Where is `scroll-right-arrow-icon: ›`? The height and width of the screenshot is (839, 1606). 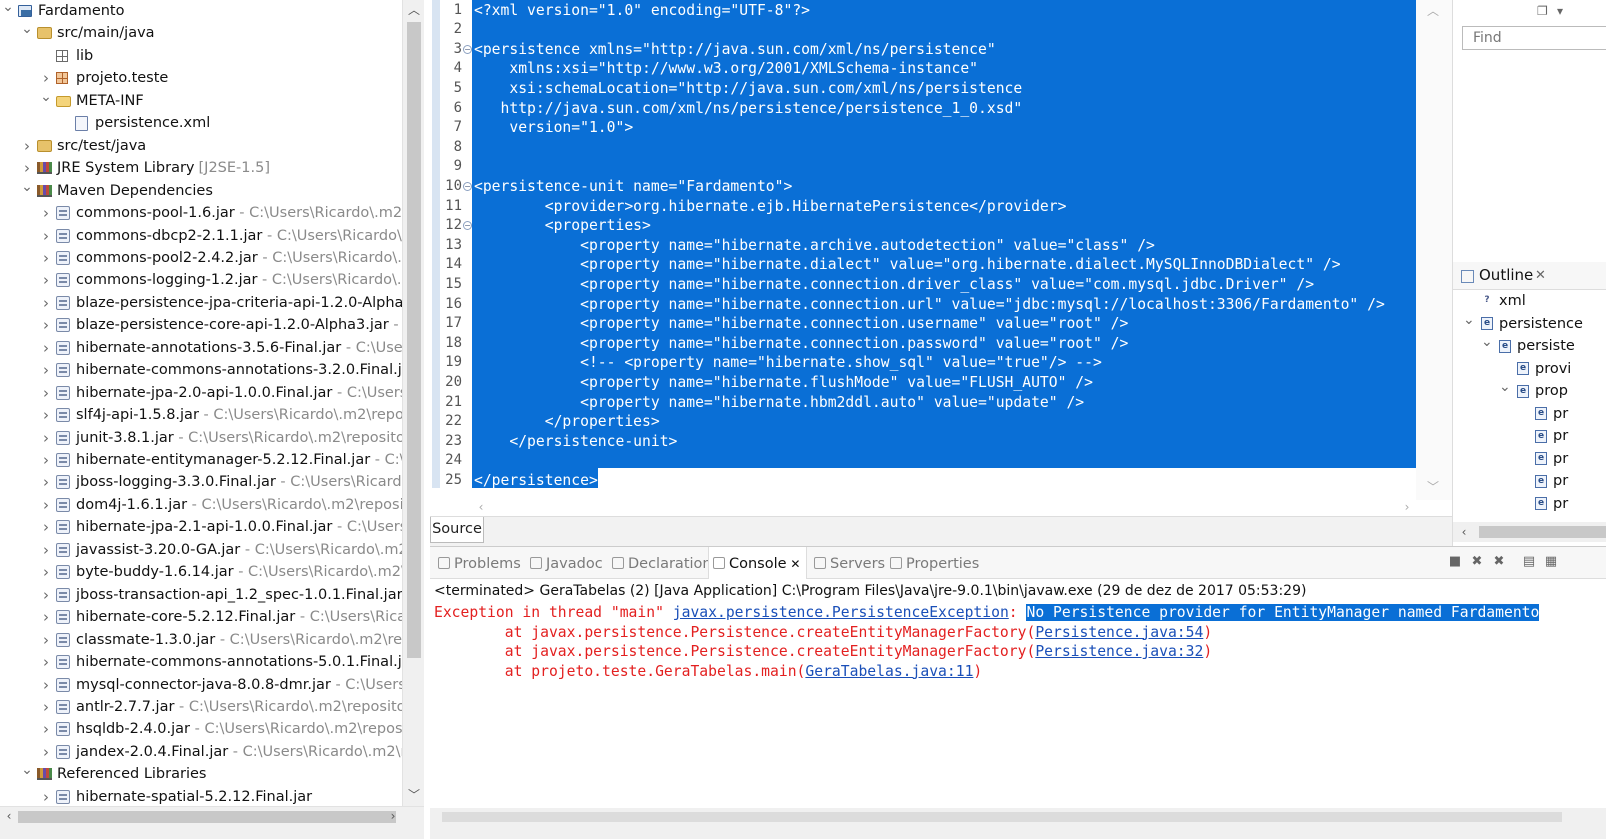
scroll-right-arrow-icon: › is located at coordinates (393, 816).